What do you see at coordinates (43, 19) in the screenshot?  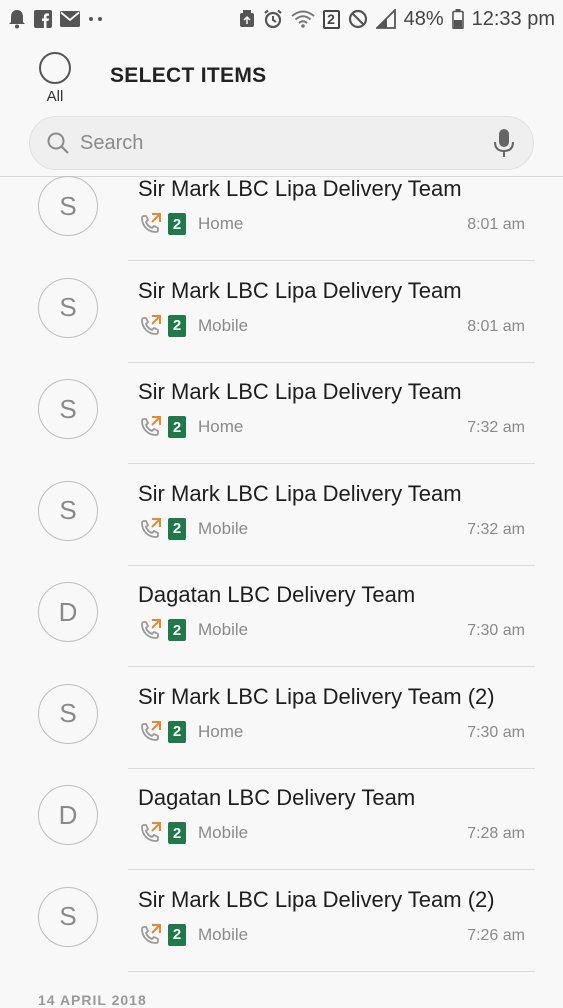 I see `facebook-icon` at bounding box center [43, 19].